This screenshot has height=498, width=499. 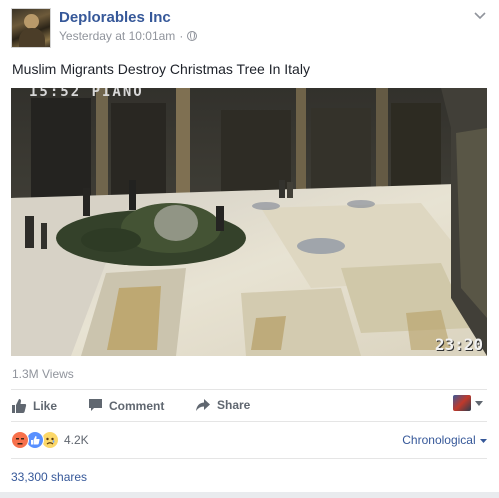 What do you see at coordinates (20, 440) in the screenshot?
I see `angry-icon` at bounding box center [20, 440].